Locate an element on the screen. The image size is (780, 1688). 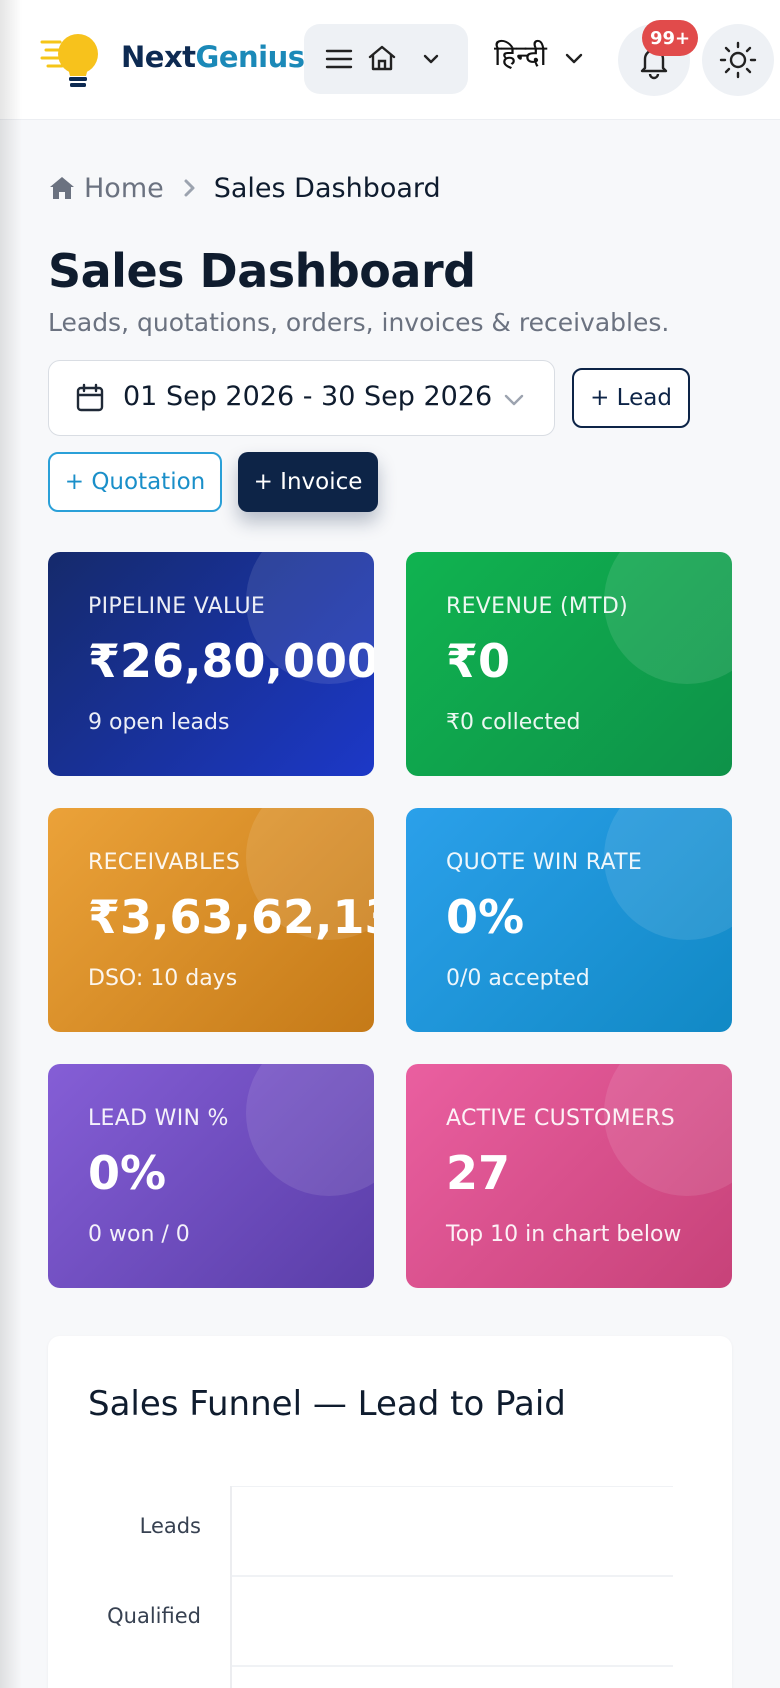
stat-label: ACTIVE CUSTOMERS is located at coordinates (561, 1118).